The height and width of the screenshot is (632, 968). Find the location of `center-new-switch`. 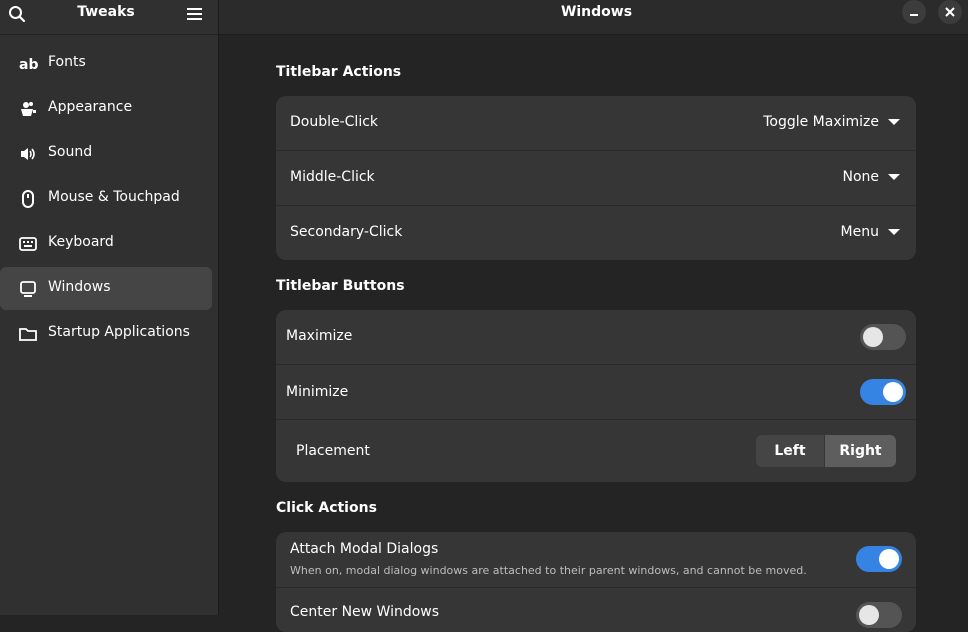

center-new-switch is located at coordinates (879, 615).